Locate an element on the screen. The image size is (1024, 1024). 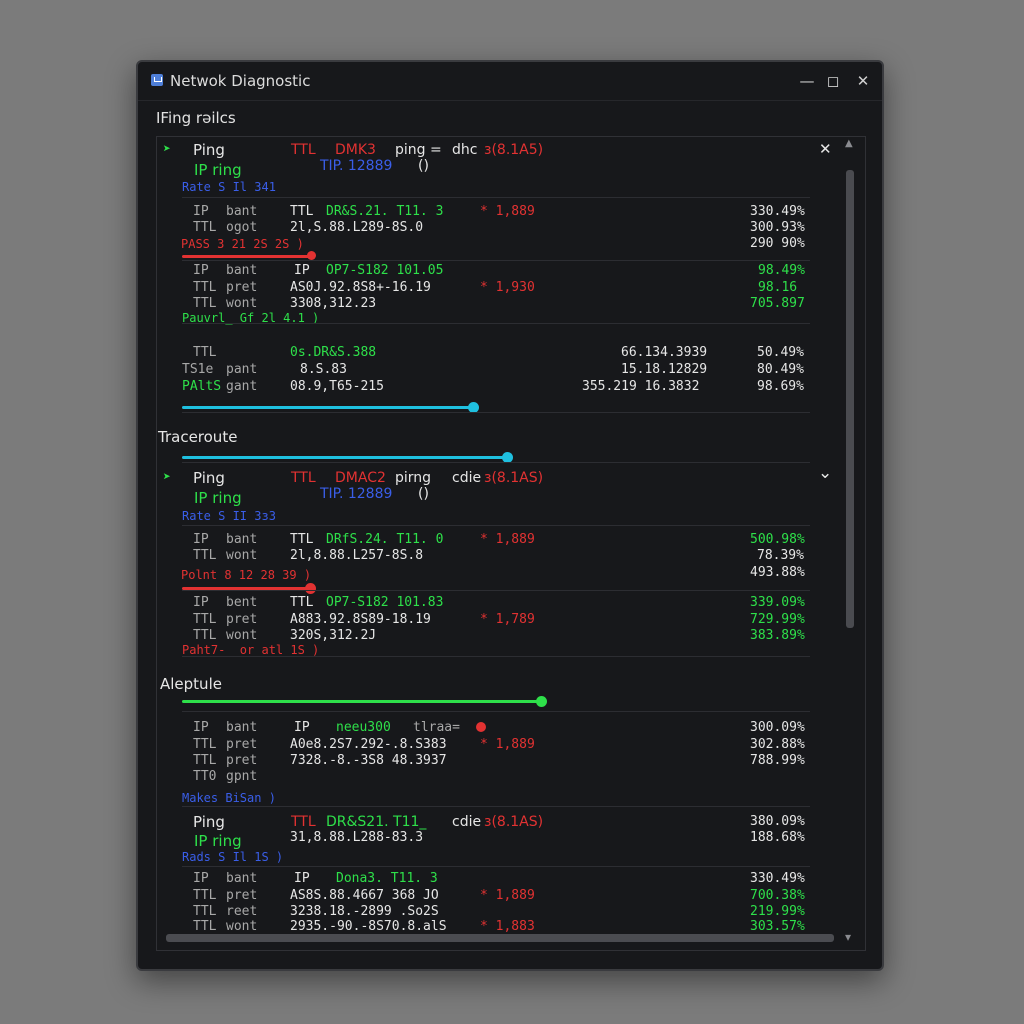
row-percent: 729.99% is located at coordinates (777, 619).